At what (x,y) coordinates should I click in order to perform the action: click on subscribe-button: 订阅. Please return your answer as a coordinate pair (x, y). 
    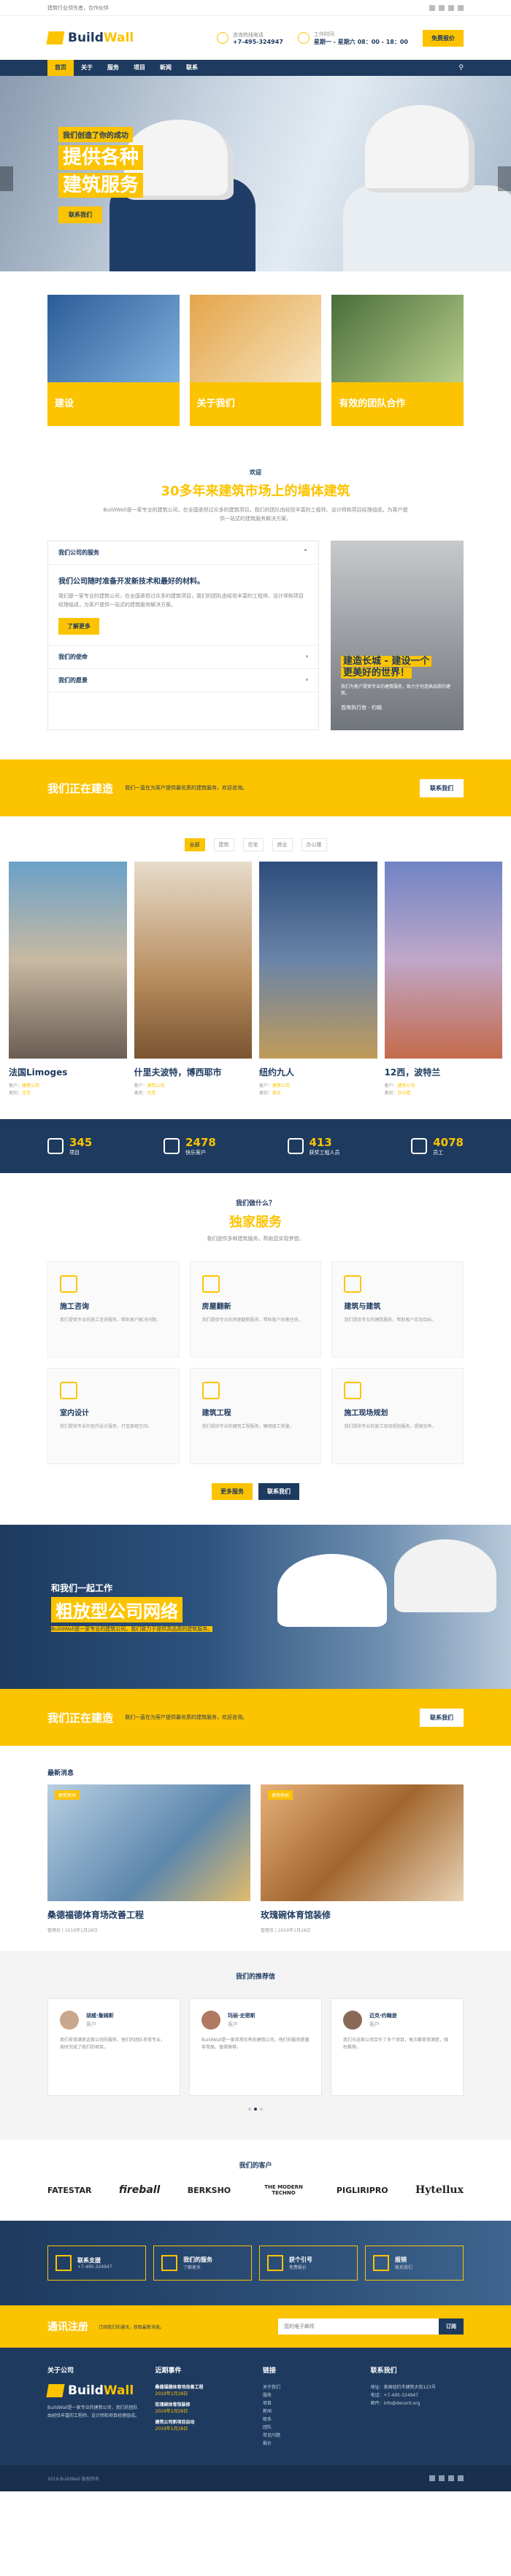
    Looking at the image, I should click on (451, 2326).